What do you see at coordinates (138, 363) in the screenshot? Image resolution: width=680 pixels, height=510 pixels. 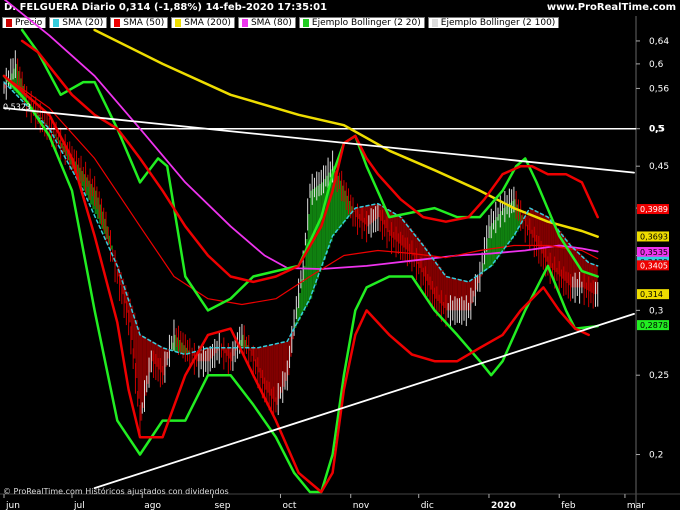 I see `band-fill` at bounding box center [138, 363].